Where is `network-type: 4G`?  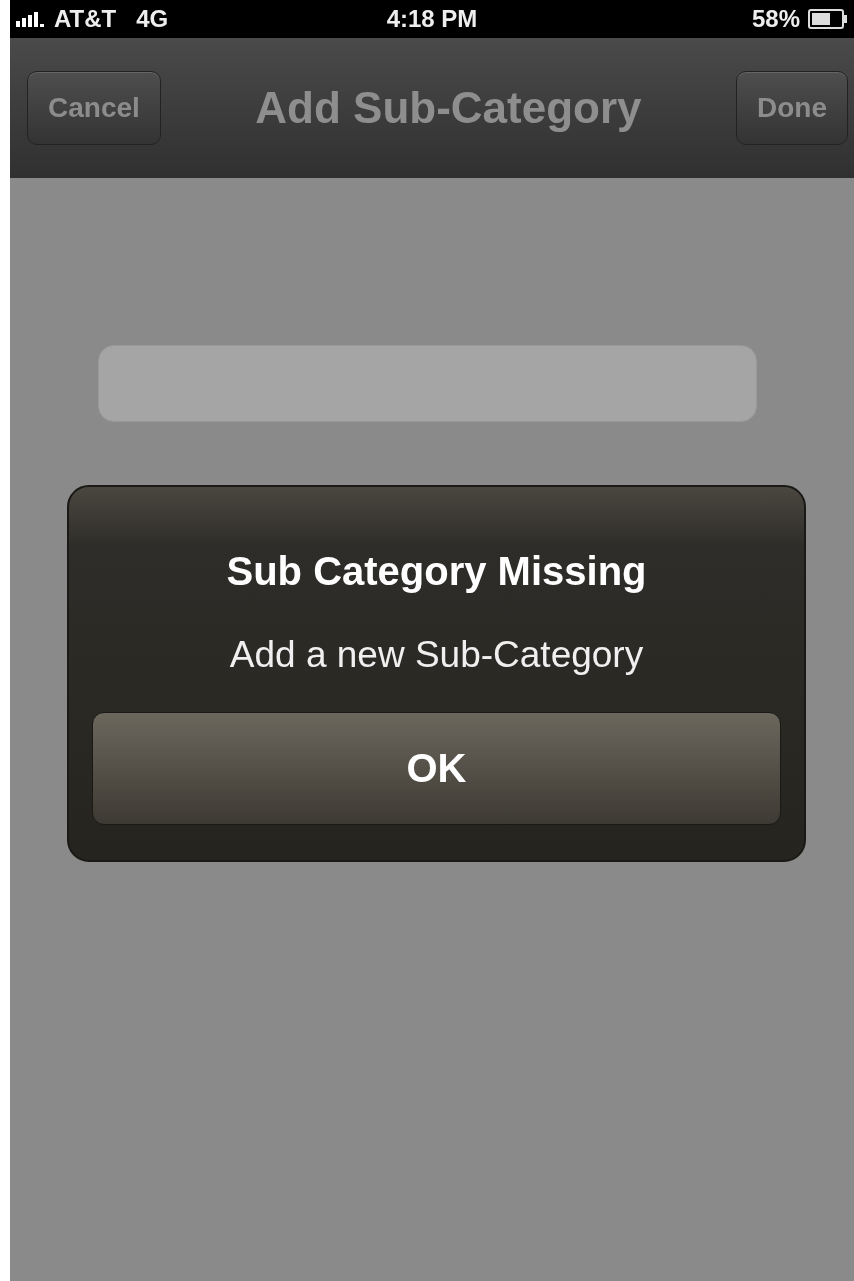
network-type: 4G is located at coordinates (152, 19).